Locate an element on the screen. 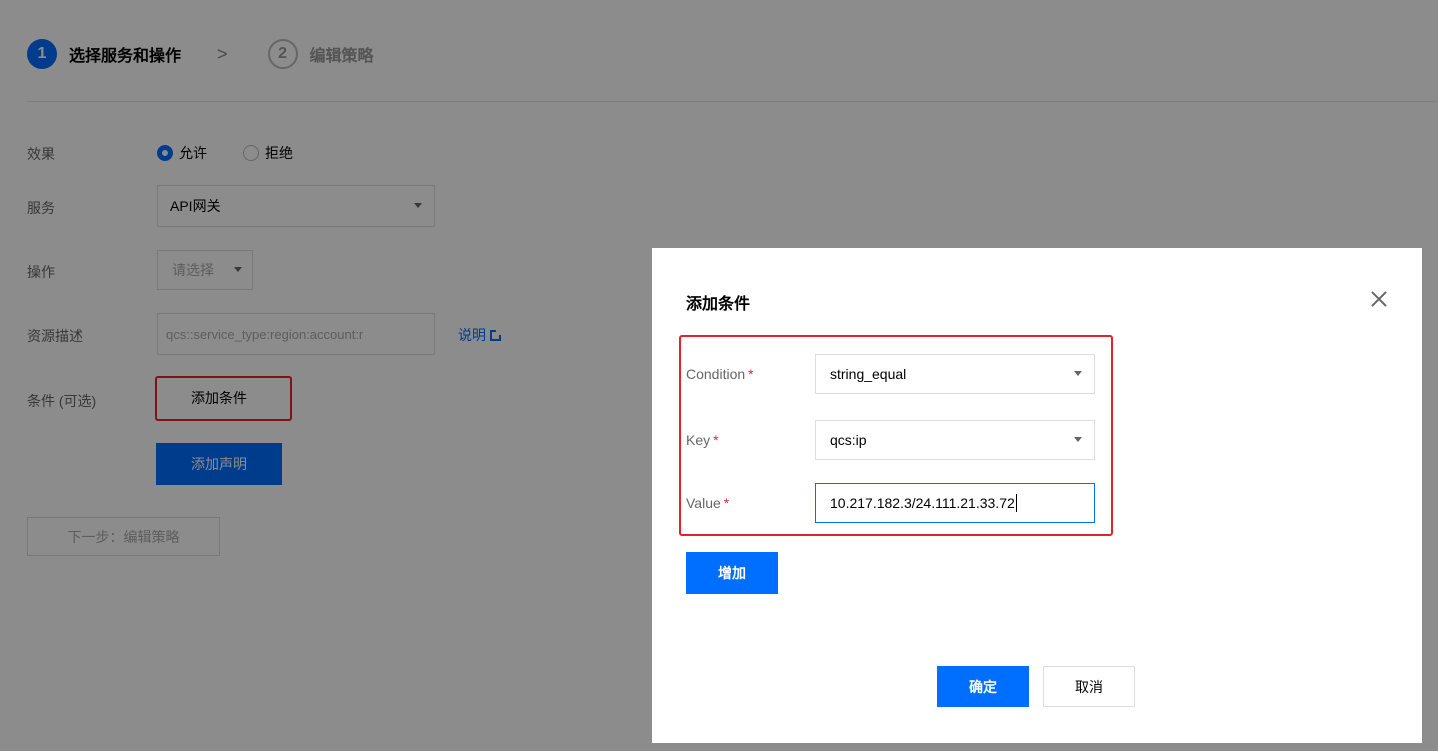  cancel-button: 取消 is located at coordinates (1089, 686).